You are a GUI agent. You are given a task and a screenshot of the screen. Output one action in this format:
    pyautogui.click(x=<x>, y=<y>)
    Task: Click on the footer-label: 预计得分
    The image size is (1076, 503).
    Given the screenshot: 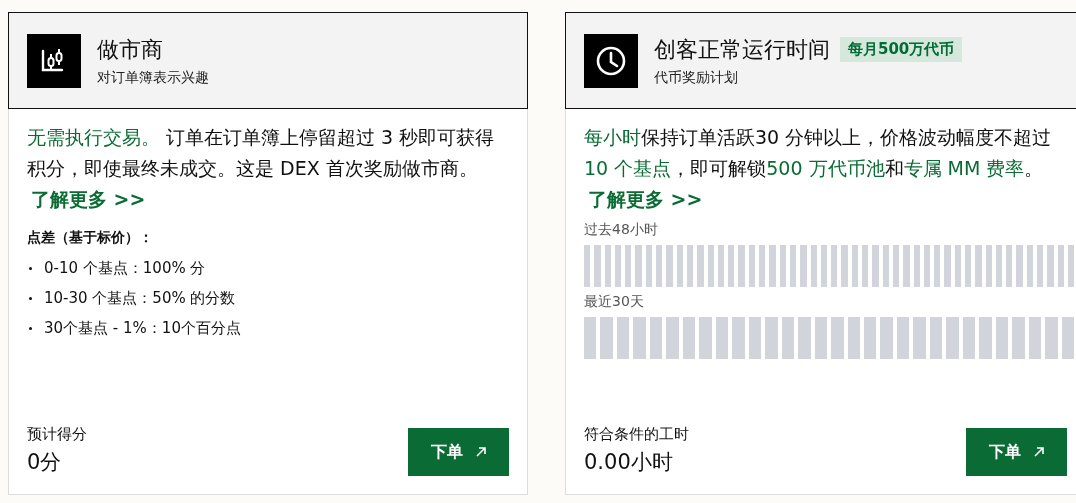 What is the action you would take?
    pyautogui.click(x=57, y=434)
    